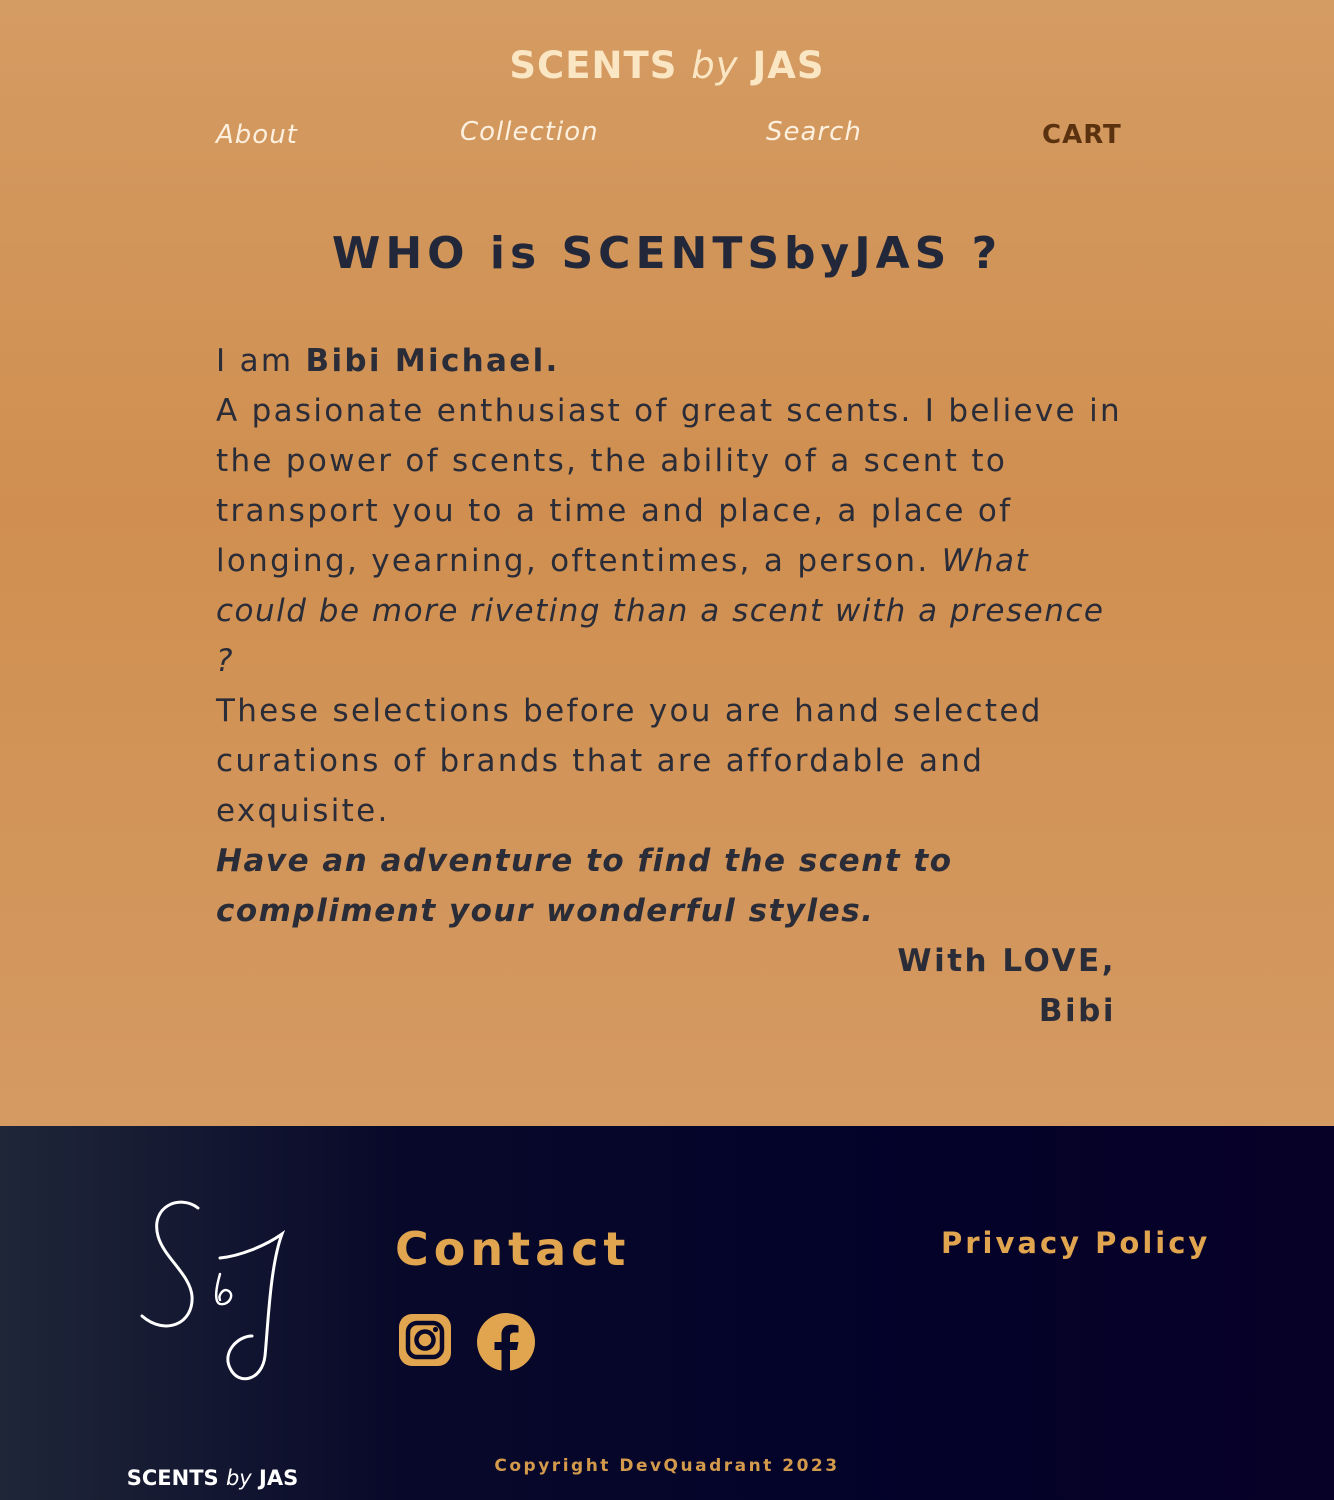 The width and height of the screenshot is (1334, 1500). I want to click on page-heading: WHO is SCENTSbyJAS ?, so click(667, 253).